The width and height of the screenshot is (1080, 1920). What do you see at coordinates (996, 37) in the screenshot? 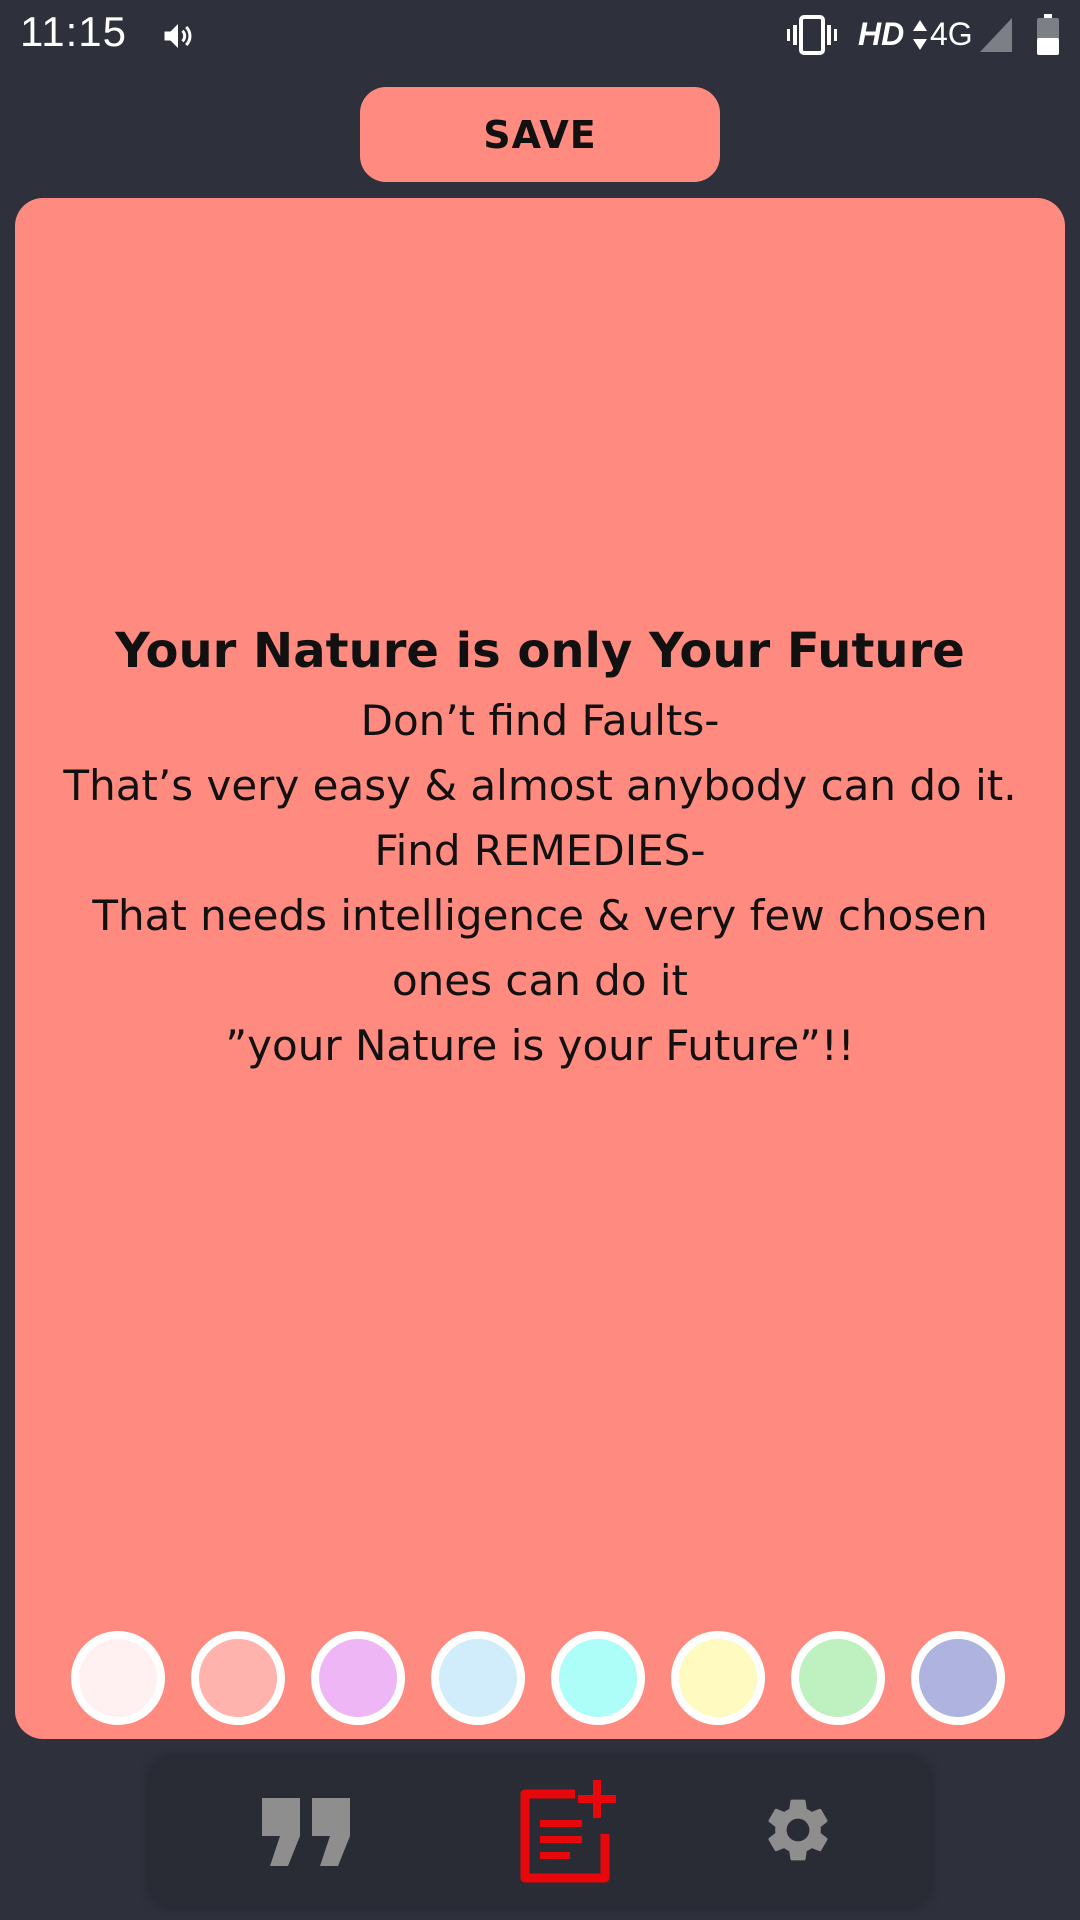
I see `signal-icon` at bounding box center [996, 37].